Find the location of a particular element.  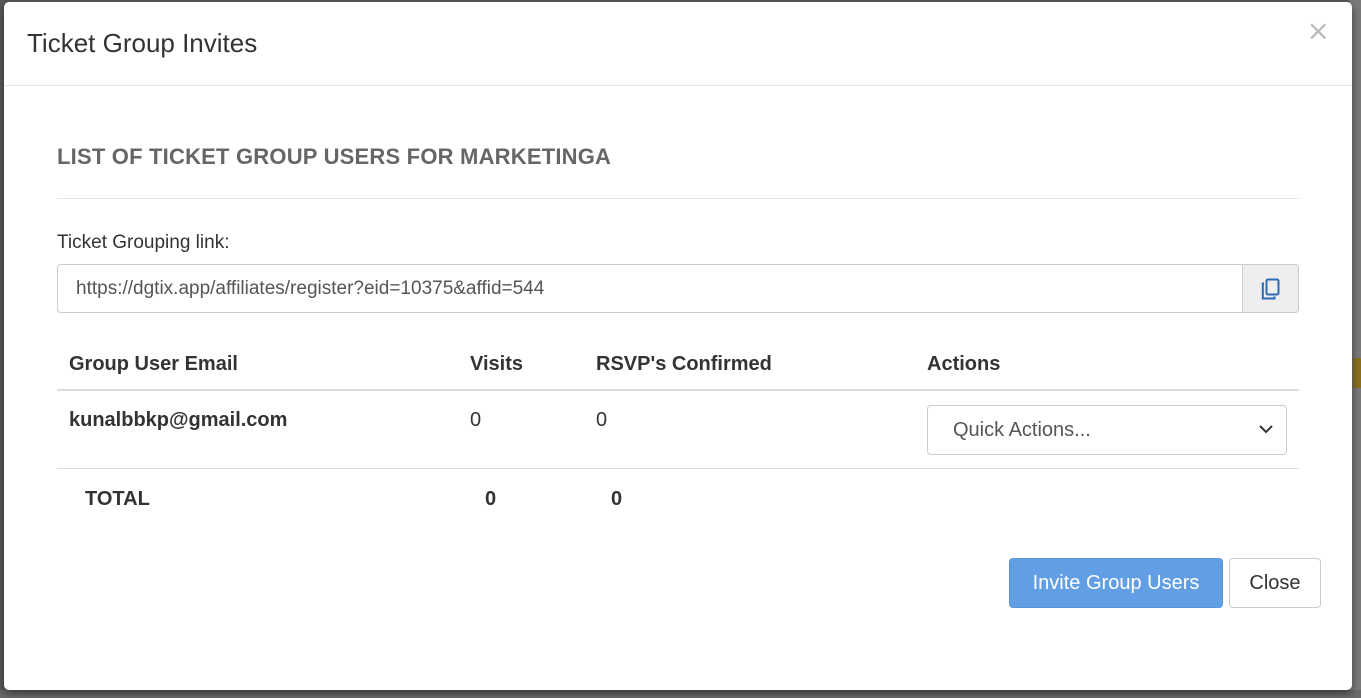

chevron-down-icon is located at coordinates (1266, 429).